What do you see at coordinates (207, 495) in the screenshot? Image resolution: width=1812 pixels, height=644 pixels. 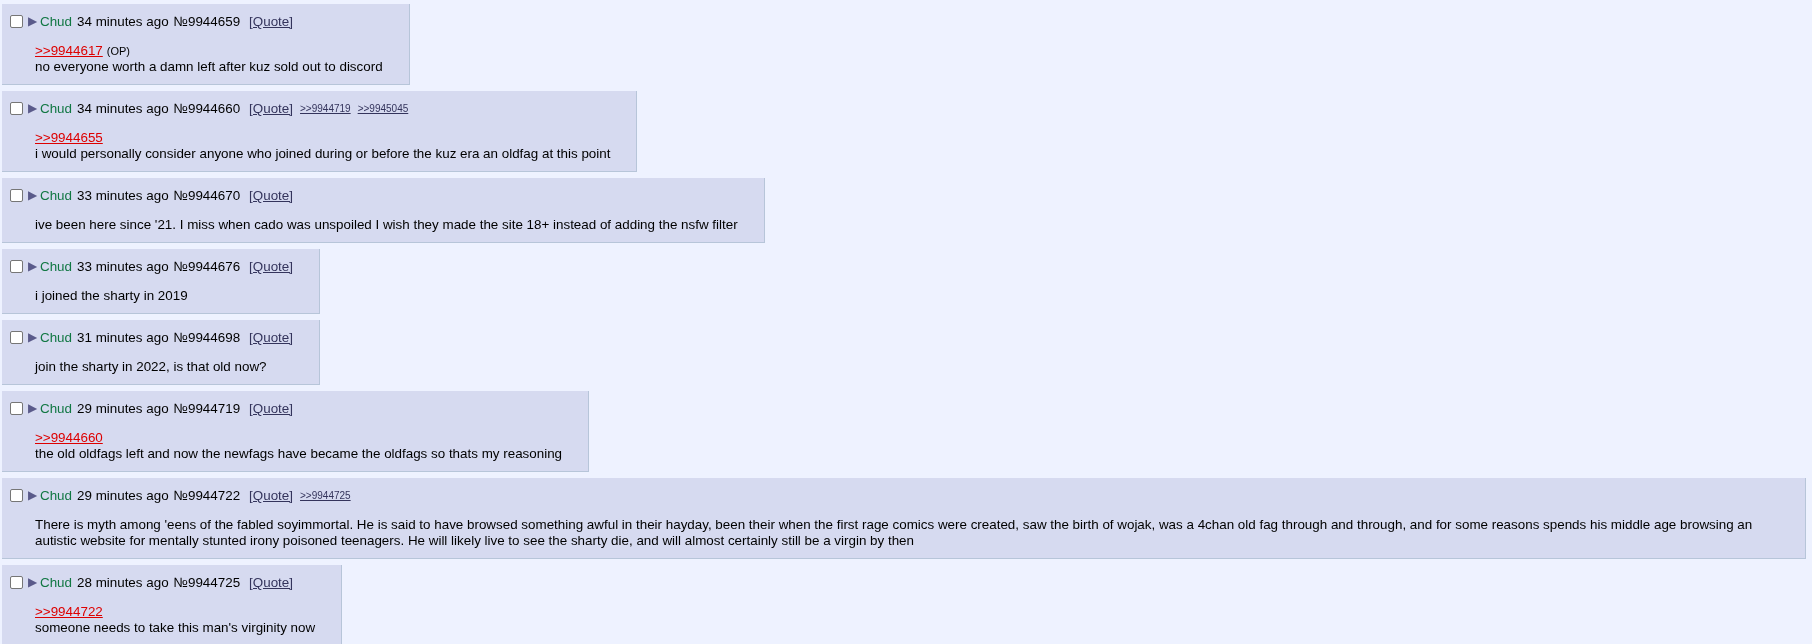 I see `post-number: №9944722` at bounding box center [207, 495].